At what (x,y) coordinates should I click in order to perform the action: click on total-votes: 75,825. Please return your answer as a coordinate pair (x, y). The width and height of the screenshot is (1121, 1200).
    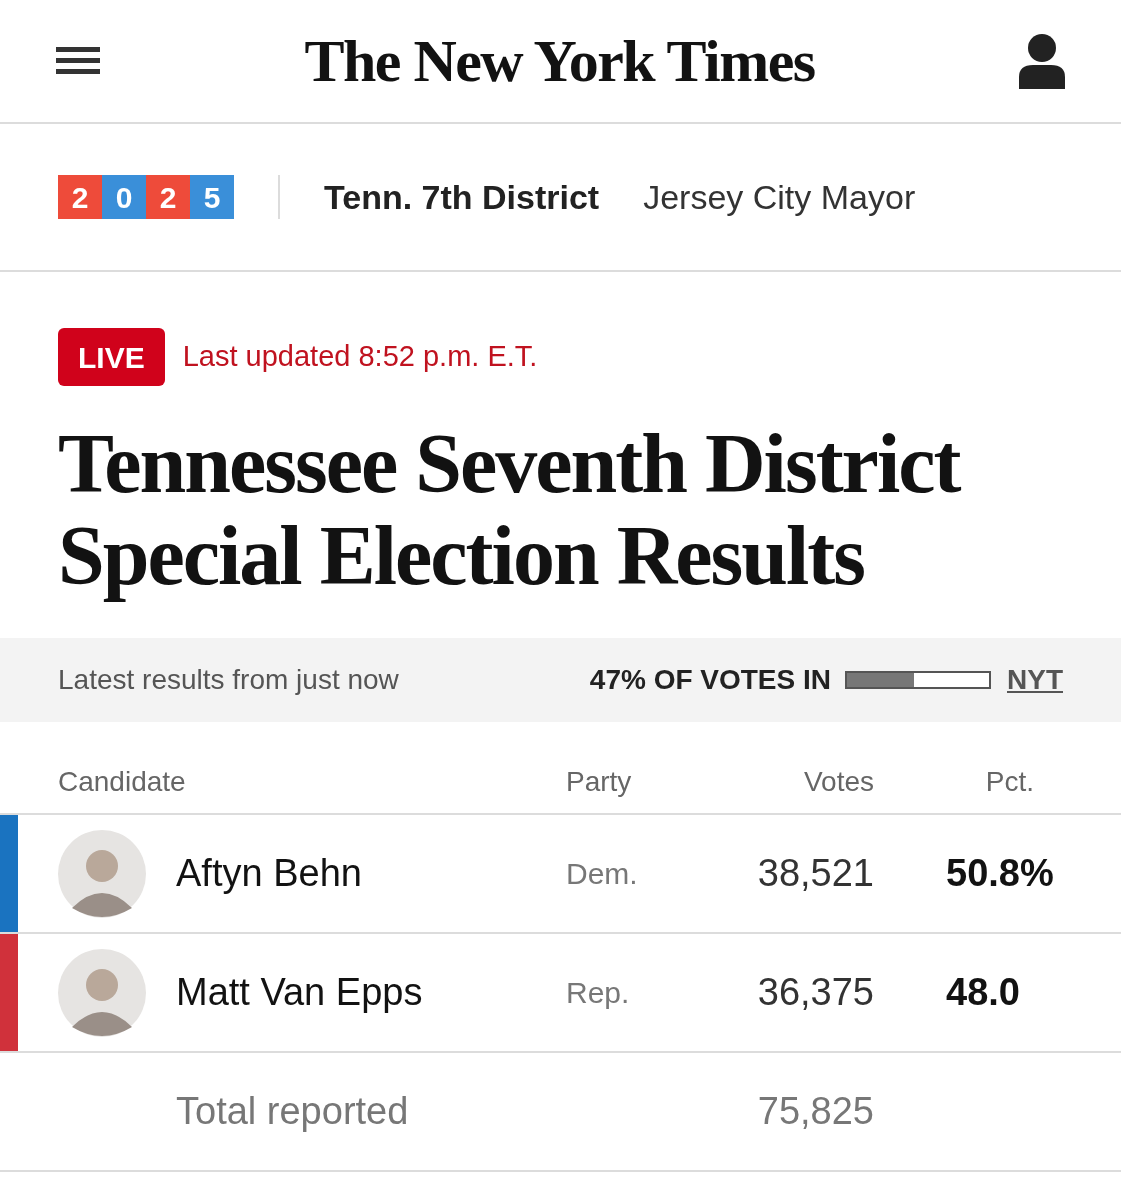
    Looking at the image, I should click on (815, 1111).